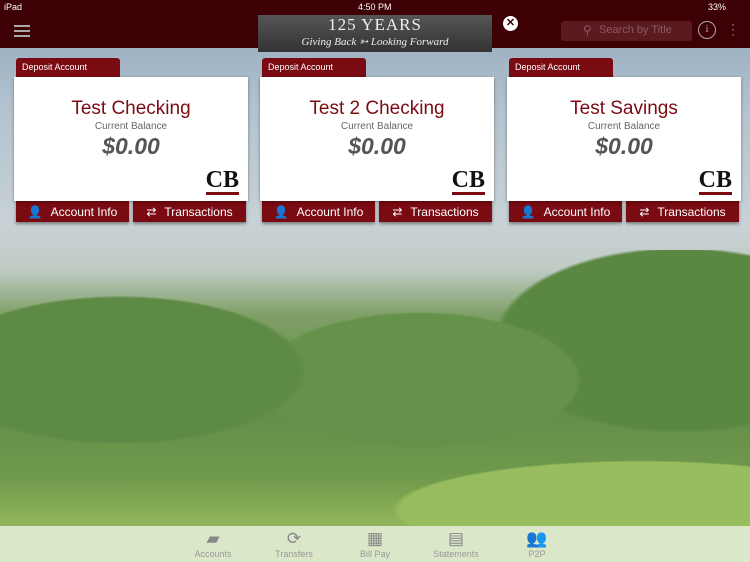  Describe the element at coordinates (456, 554) in the screenshot. I see `tab-label: Statements` at that location.